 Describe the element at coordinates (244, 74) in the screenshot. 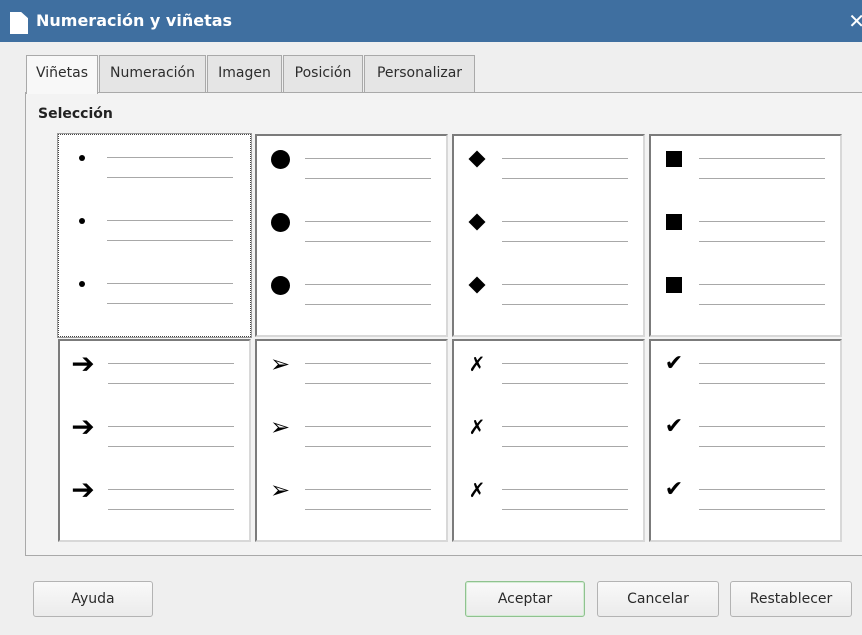

I see `tab-imagen: Imagen` at that location.